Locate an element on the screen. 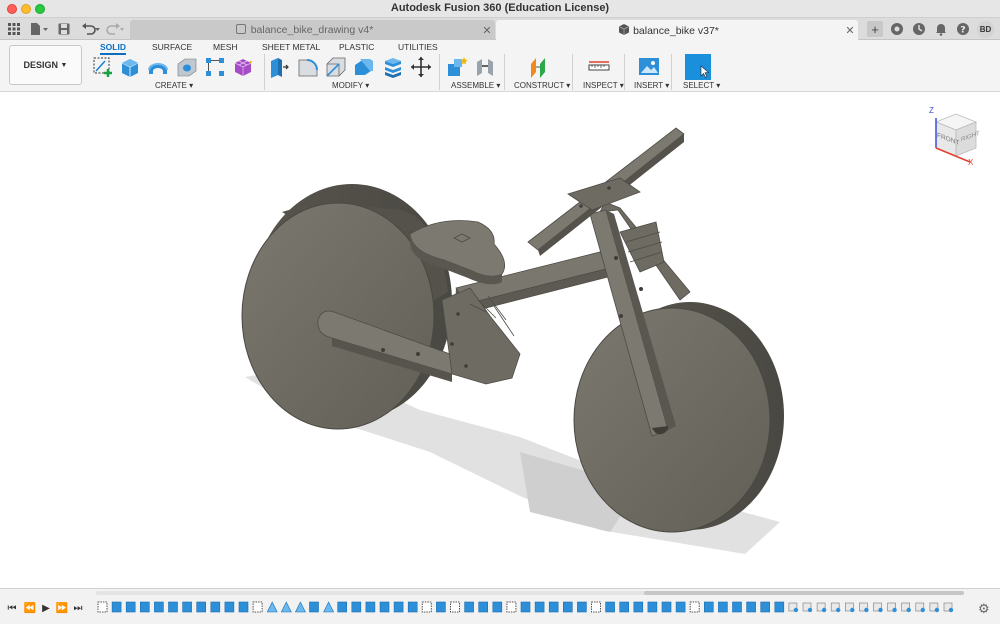 This screenshot has height=624, width=1000. pattern-icon is located at coordinates (215, 67).